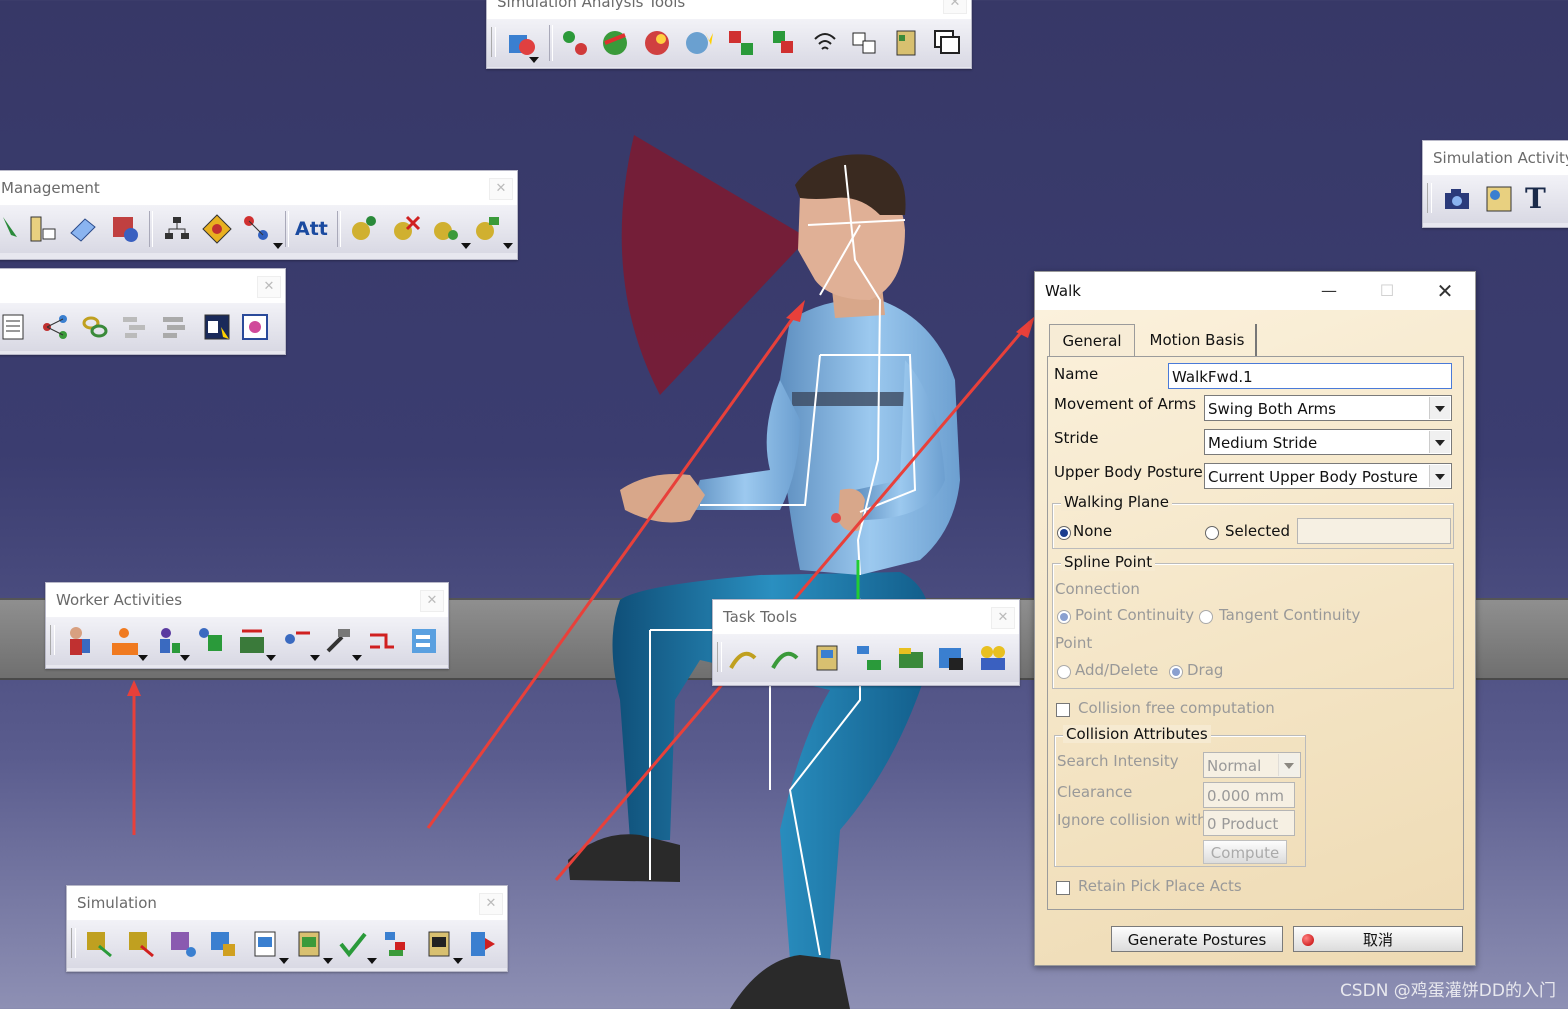  Describe the element at coordinates (14, 327) in the screenshot. I see `document-icon` at that location.